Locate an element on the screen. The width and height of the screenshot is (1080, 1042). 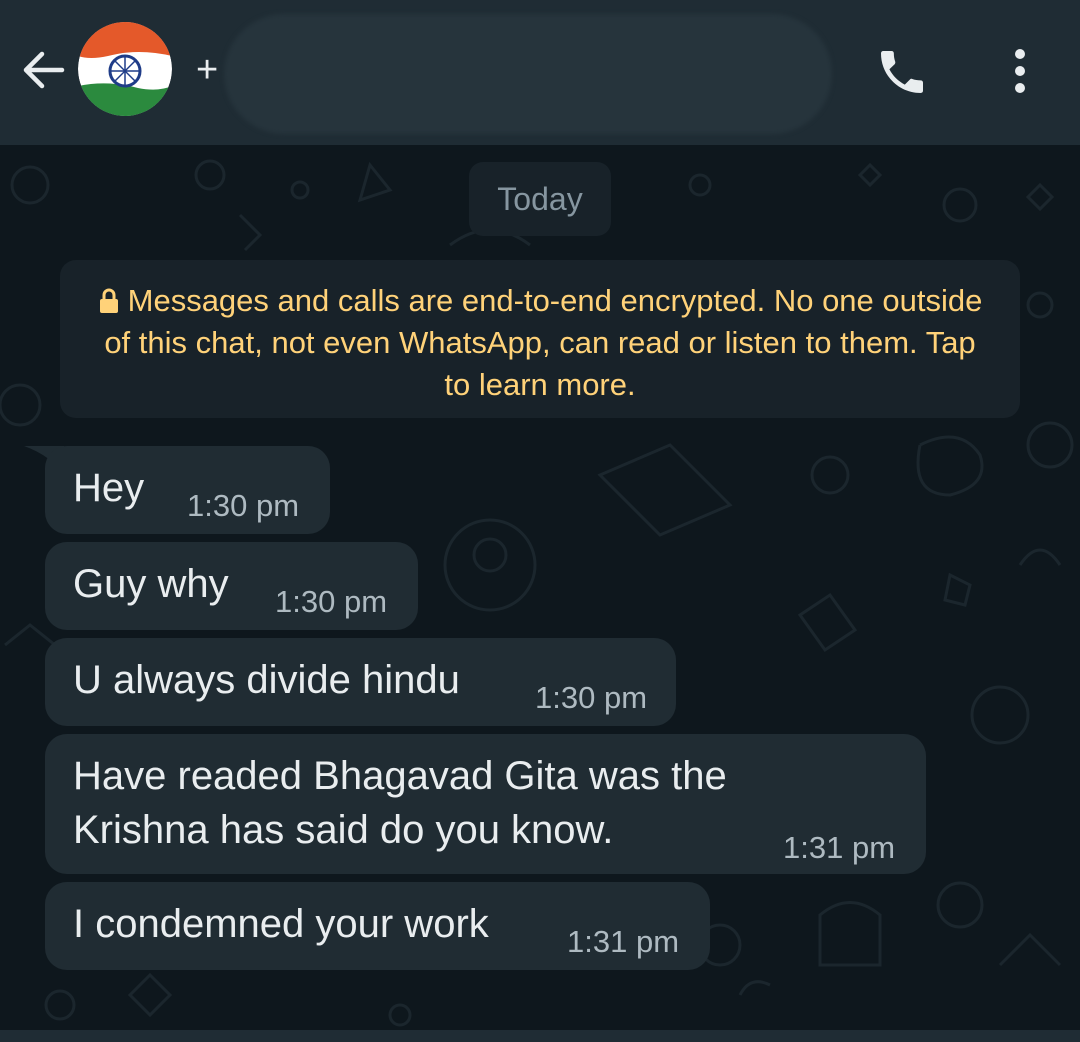
incoming-message: I condemned your work 1:31 pm is located at coordinates (377, 926).